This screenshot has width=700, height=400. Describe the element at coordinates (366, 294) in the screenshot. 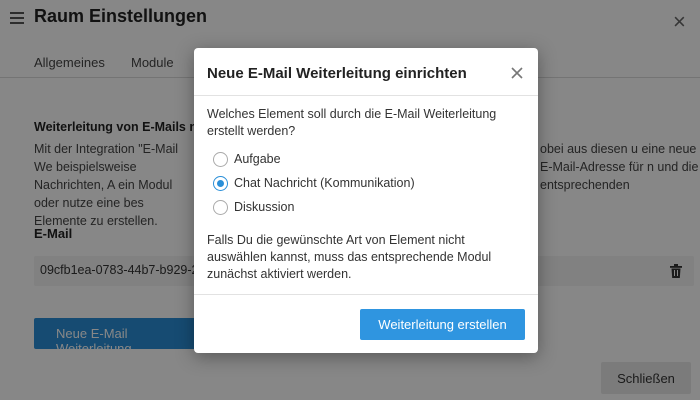

I see `dialog-footer-divider` at that location.